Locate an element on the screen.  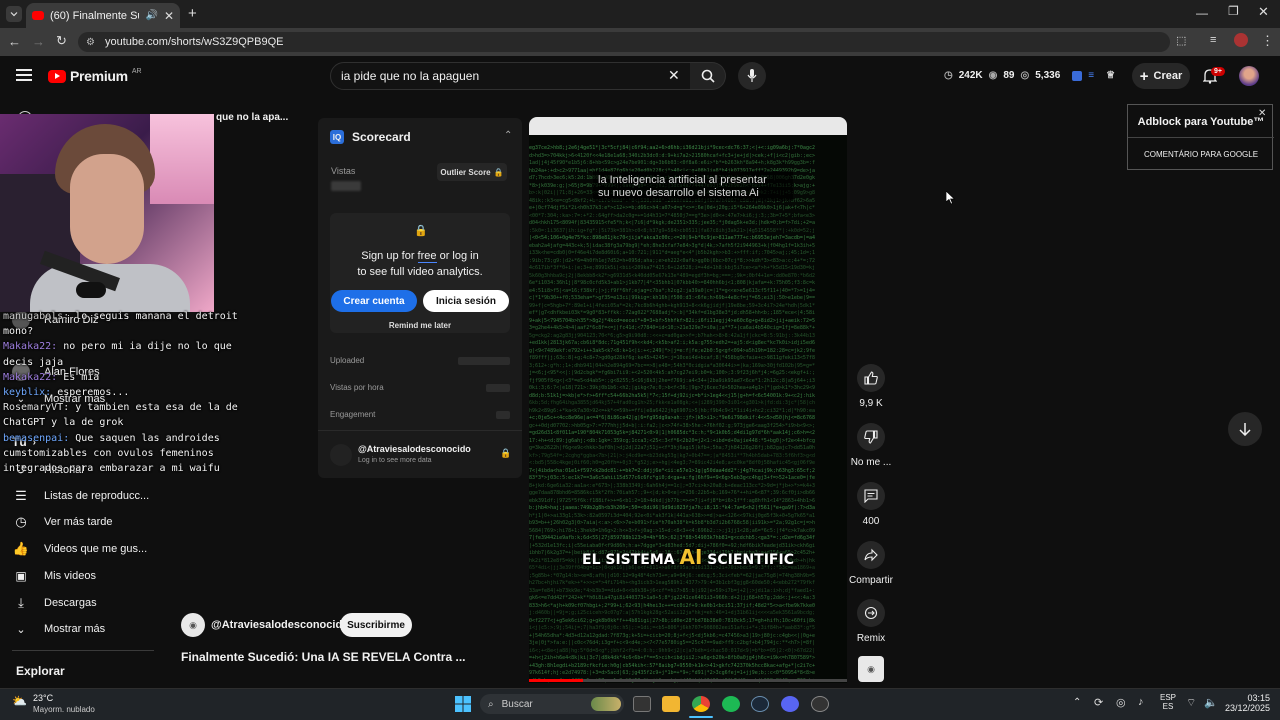
clock: 03:15 23/12/2025 is located at coordinates (1246, 703).